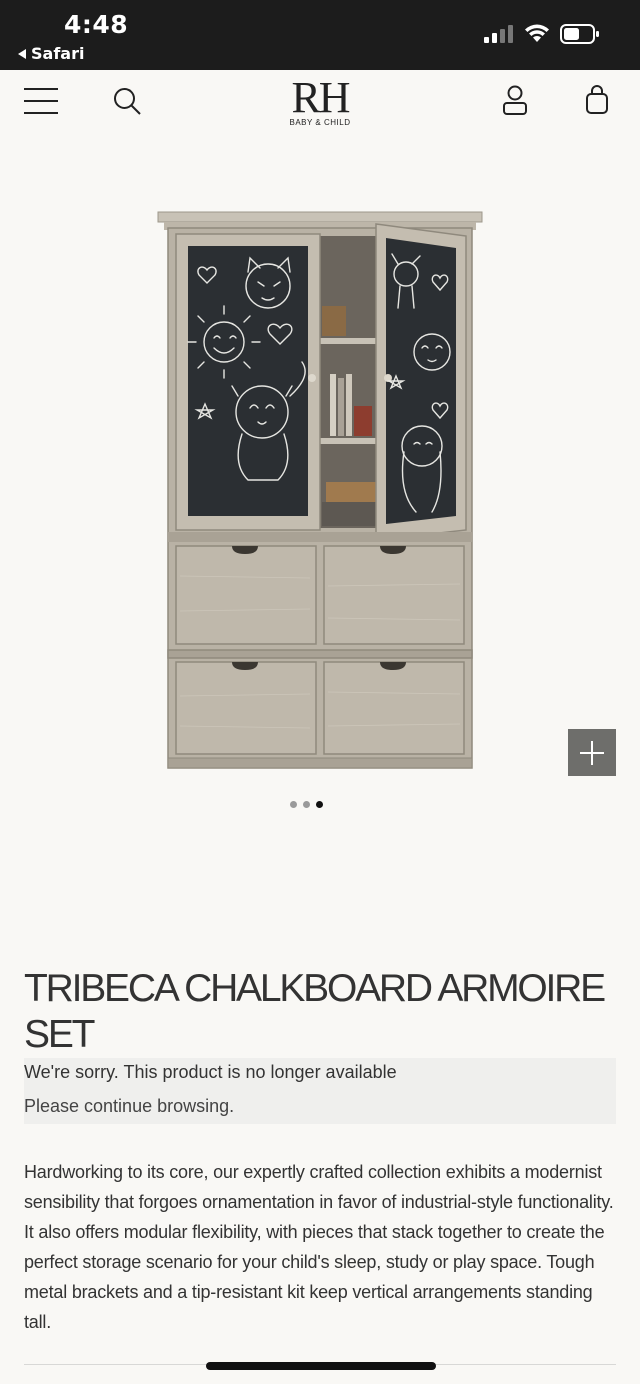 This screenshot has width=640, height=1384. What do you see at coordinates (321, 1366) in the screenshot?
I see `home-indicator` at bounding box center [321, 1366].